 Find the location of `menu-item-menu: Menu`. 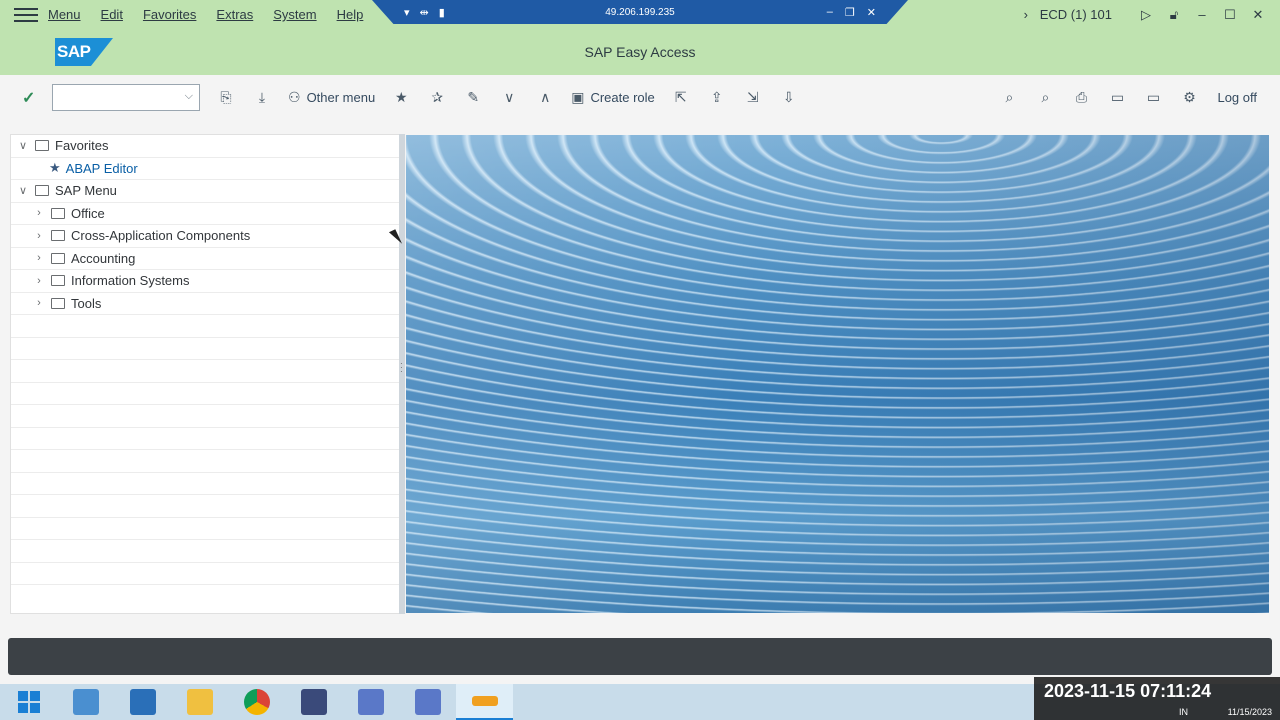

menu-item-menu: Menu is located at coordinates (64, 14).